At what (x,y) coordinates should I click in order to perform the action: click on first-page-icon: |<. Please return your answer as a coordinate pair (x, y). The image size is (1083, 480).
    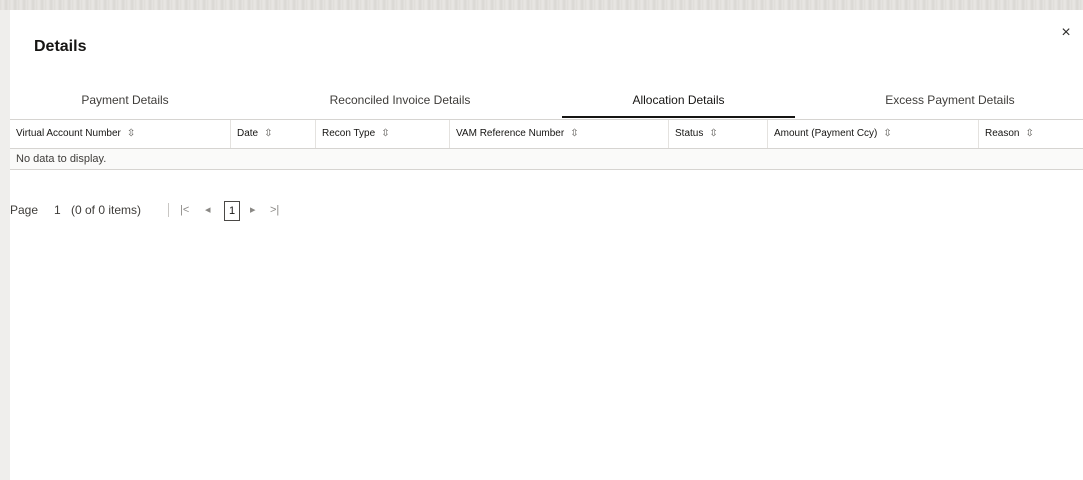
    Looking at the image, I should click on (184, 210).